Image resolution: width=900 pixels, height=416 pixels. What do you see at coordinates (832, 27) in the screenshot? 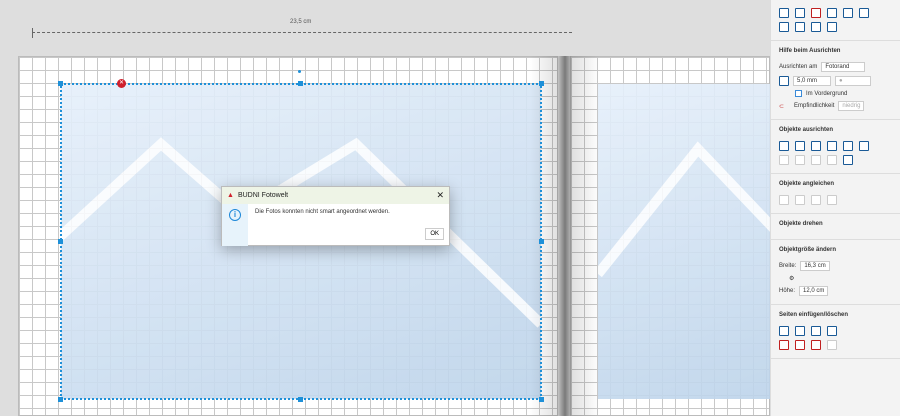
I see `edit-icon` at bounding box center [832, 27].